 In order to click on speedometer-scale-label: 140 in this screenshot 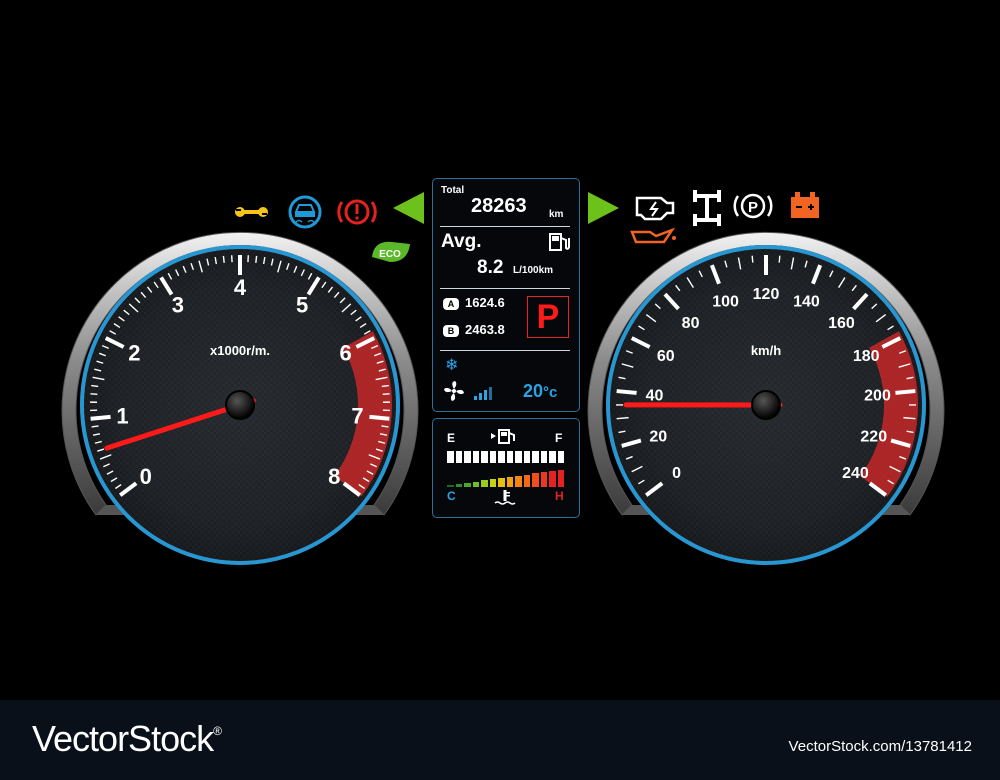, I will do `click(806, 301)`.